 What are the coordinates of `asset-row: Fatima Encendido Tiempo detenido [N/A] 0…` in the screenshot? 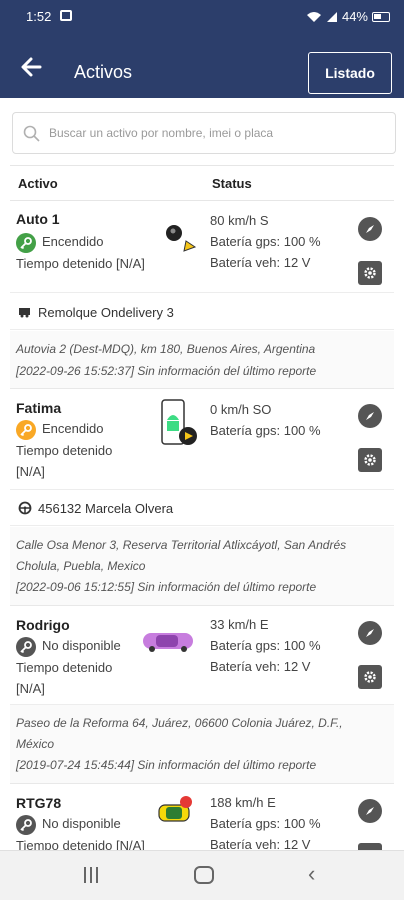 It's located at (202, 440).